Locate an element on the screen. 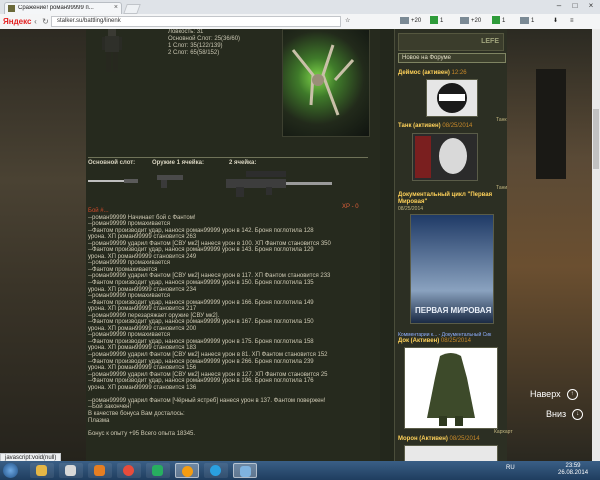  forum-post-user-1: Деймос (активен) 12:26 is located at coordinates (432, 73).